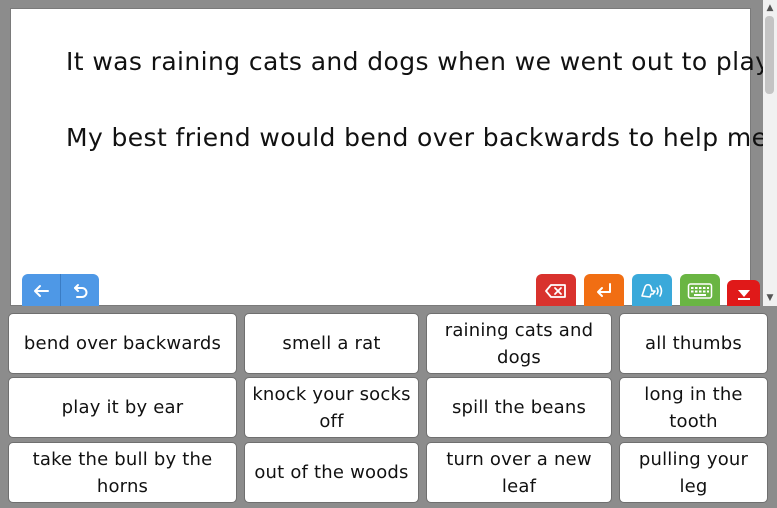 The height and width of the screenshot is (508, 777). I want to click on phrase-button: turn over a new leaf, so click(519, 472).